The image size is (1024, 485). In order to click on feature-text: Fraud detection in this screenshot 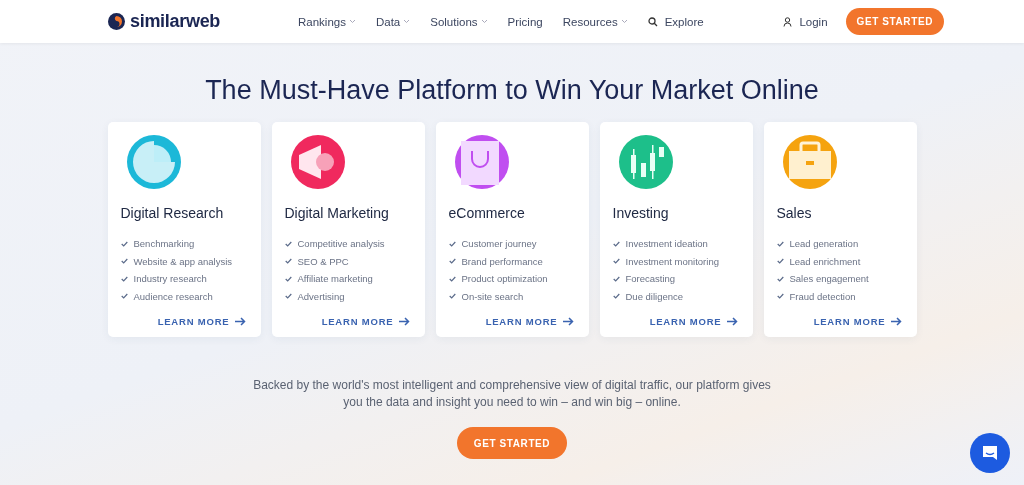, I will do `click(822, 296)`.